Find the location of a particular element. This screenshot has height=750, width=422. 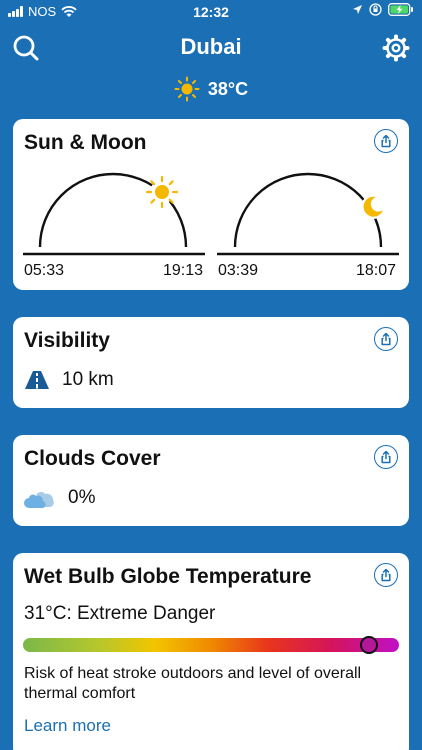

clouds-card: Clouds Cover 0% is located at coordinates (211, 480).